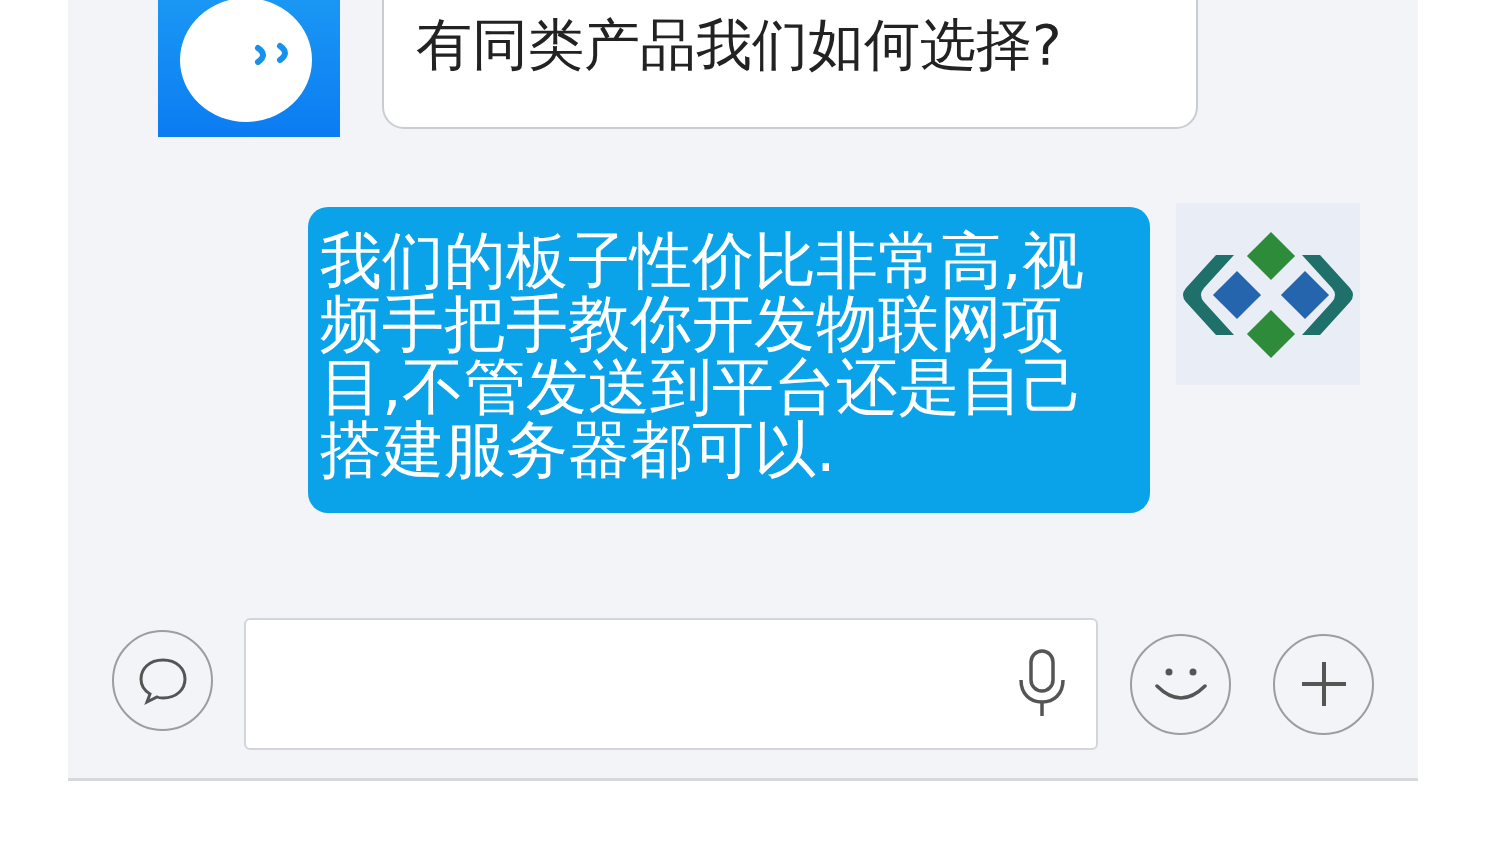  Describe the element at coordinates (1268, 294) in the screenshot. I see `logo-icon` at that location.